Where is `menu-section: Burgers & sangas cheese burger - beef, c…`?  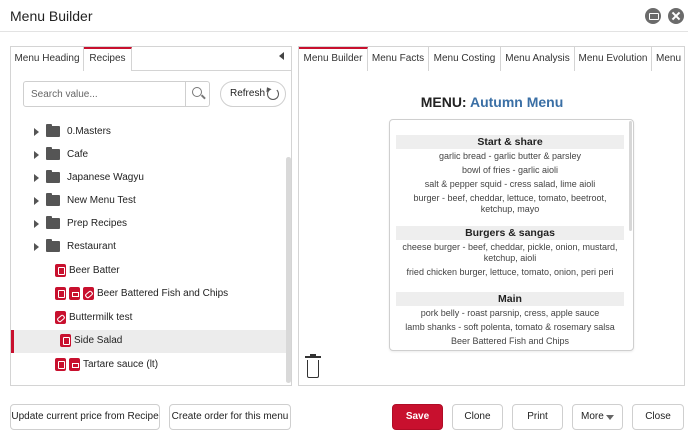 menu-section: Burgers & sangas cheese burger - beef, c… is located at coordinates (510, 252).